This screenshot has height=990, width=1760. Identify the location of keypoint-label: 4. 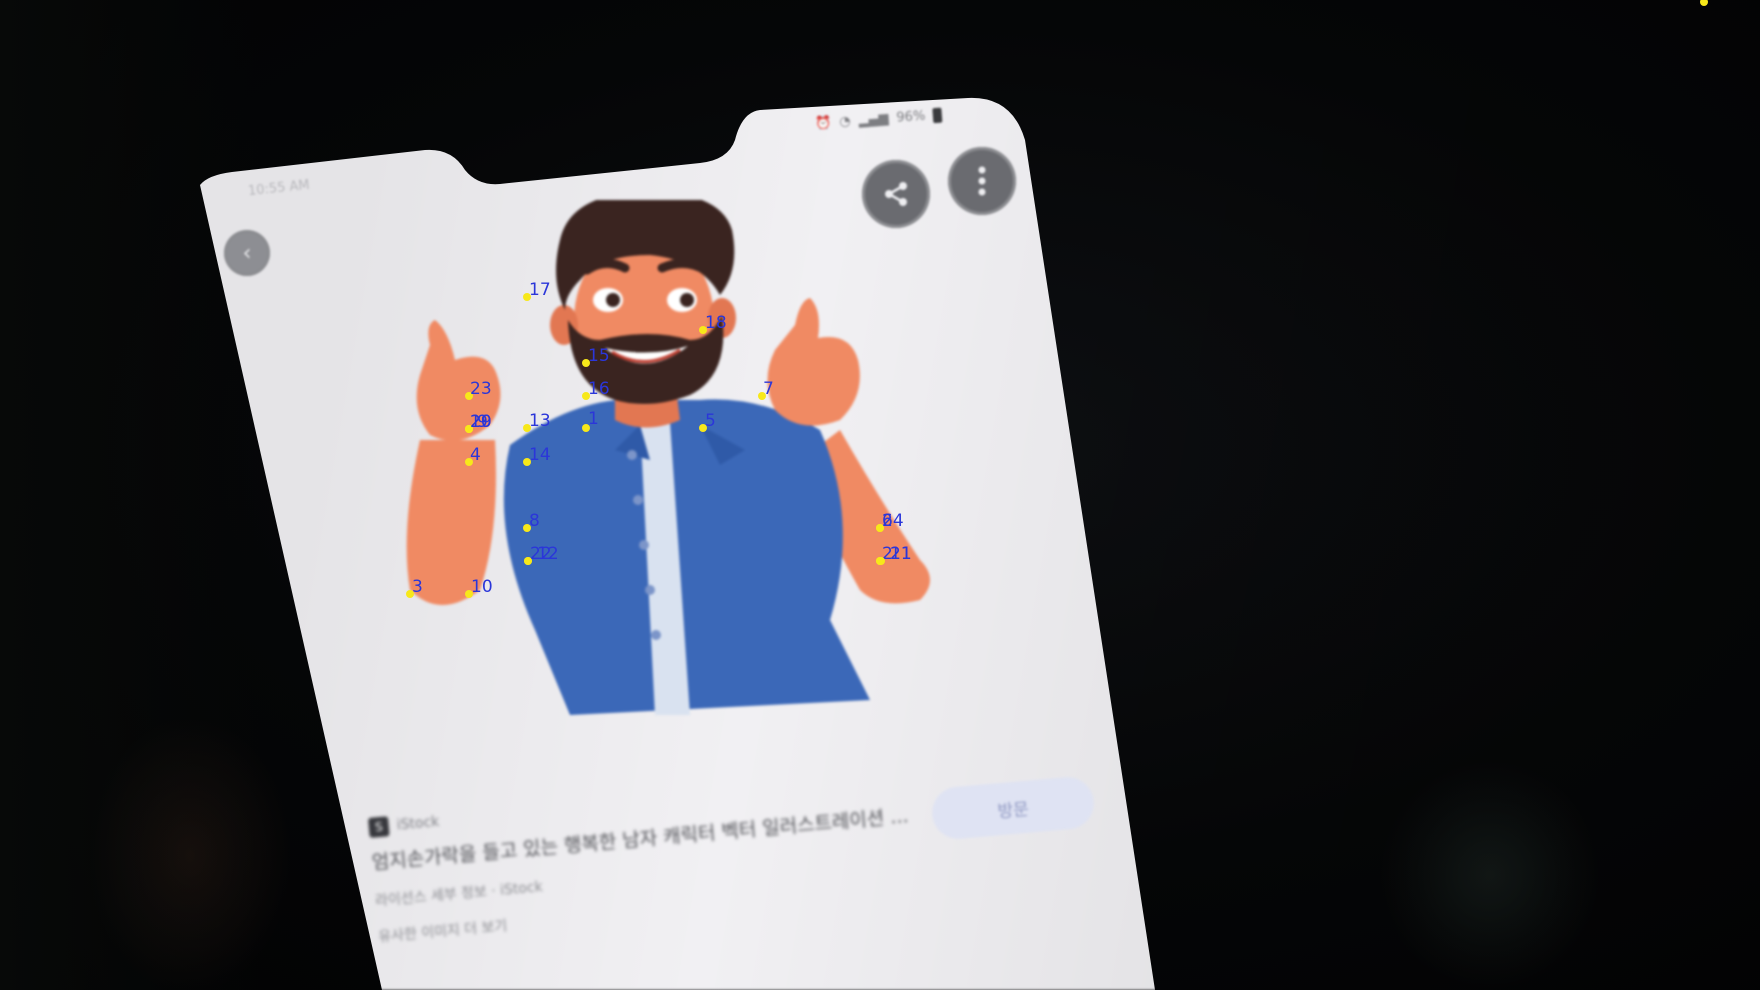
(475, 455).